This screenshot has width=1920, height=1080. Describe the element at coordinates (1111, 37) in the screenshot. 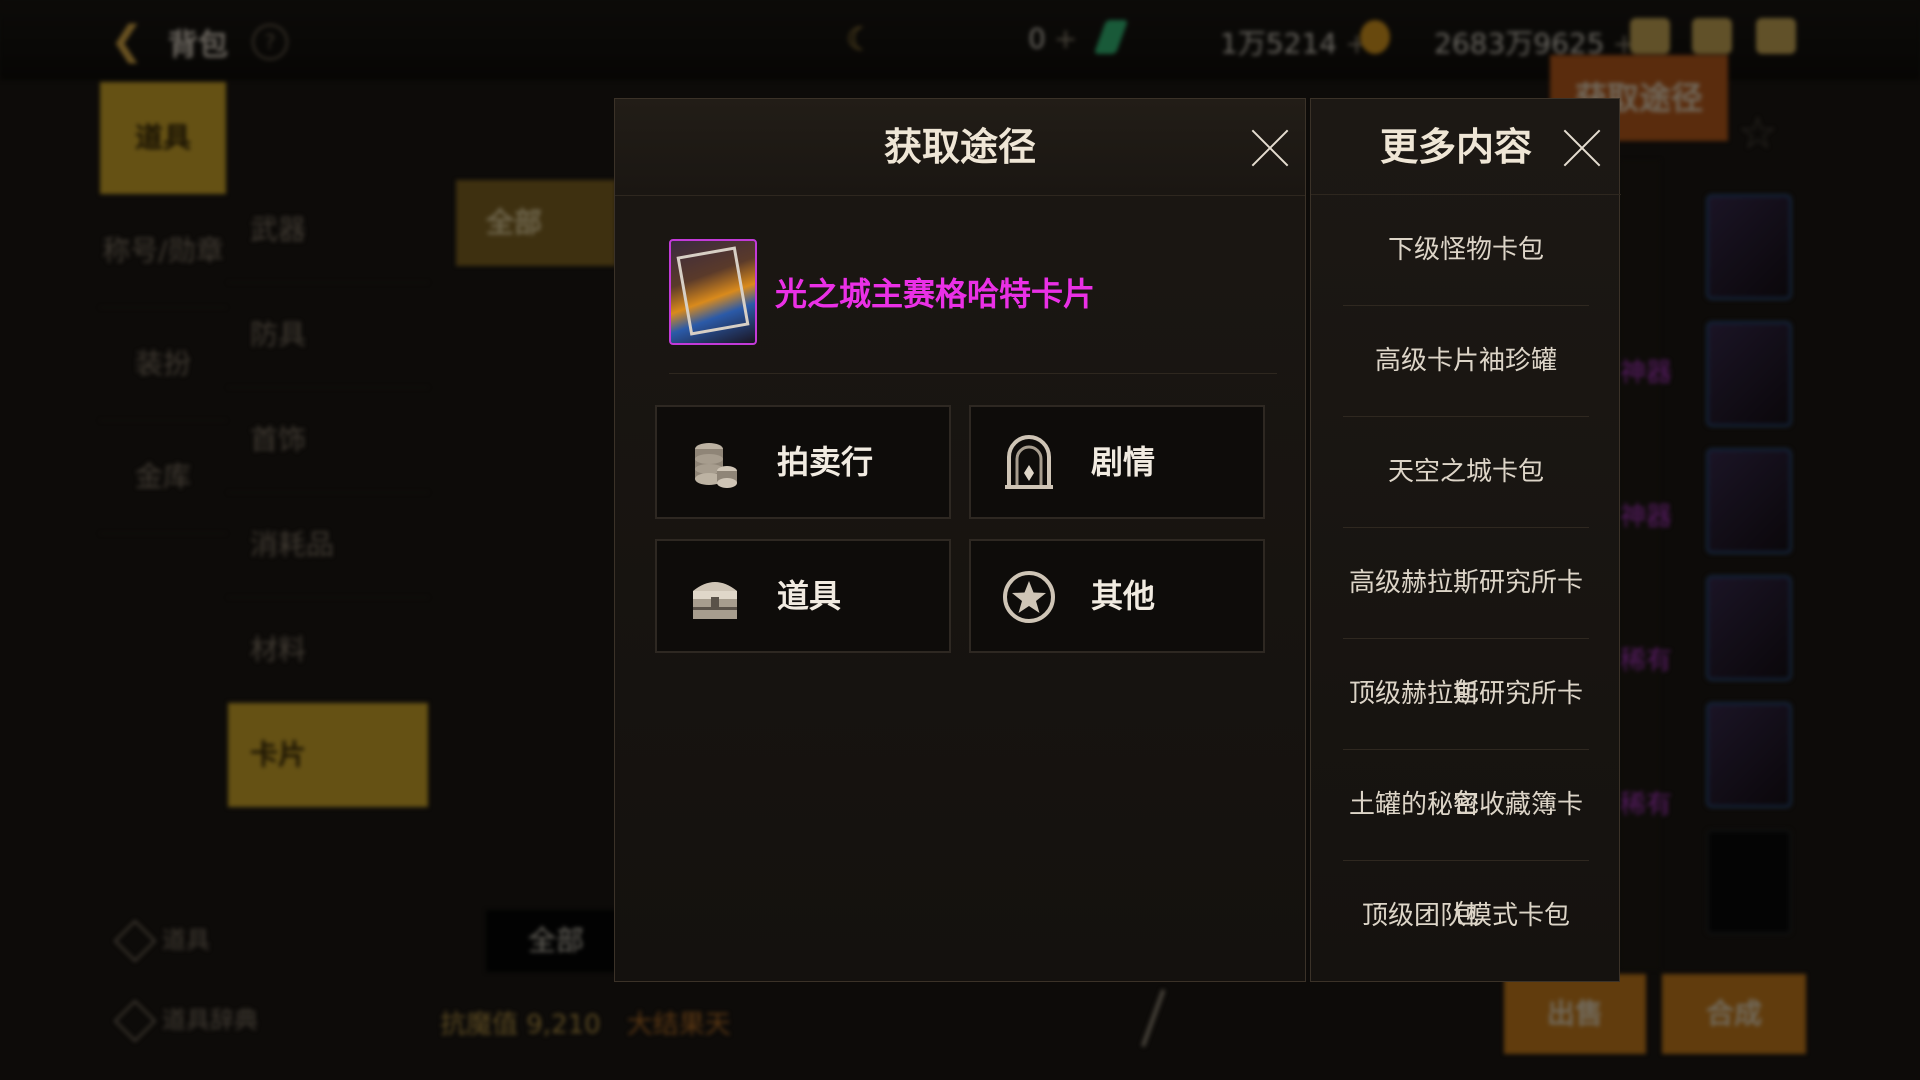

I see `gem-icon` at that location.